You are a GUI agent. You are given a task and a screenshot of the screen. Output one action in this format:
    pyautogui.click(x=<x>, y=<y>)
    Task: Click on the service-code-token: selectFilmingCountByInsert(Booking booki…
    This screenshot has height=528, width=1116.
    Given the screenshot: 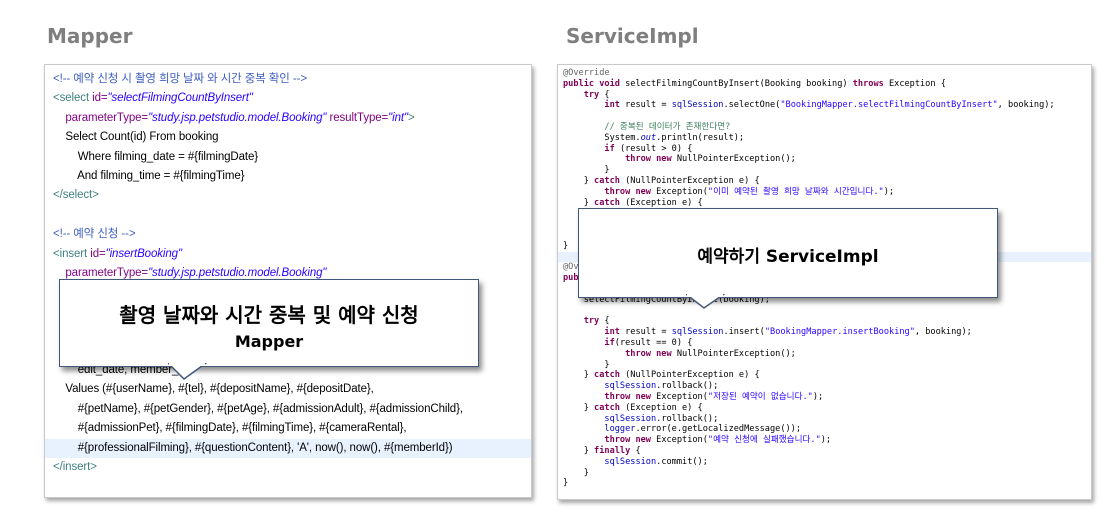 What is the action you would take?
    pyautogui.click(x=739, y=83)
    